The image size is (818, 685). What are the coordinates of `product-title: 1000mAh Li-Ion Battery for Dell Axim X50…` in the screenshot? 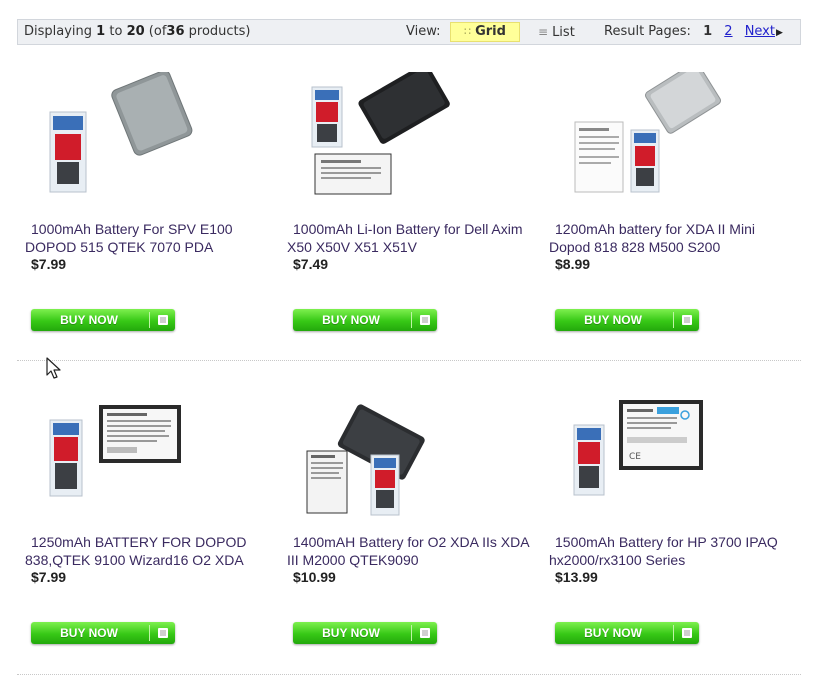 It's located at (412, 238).